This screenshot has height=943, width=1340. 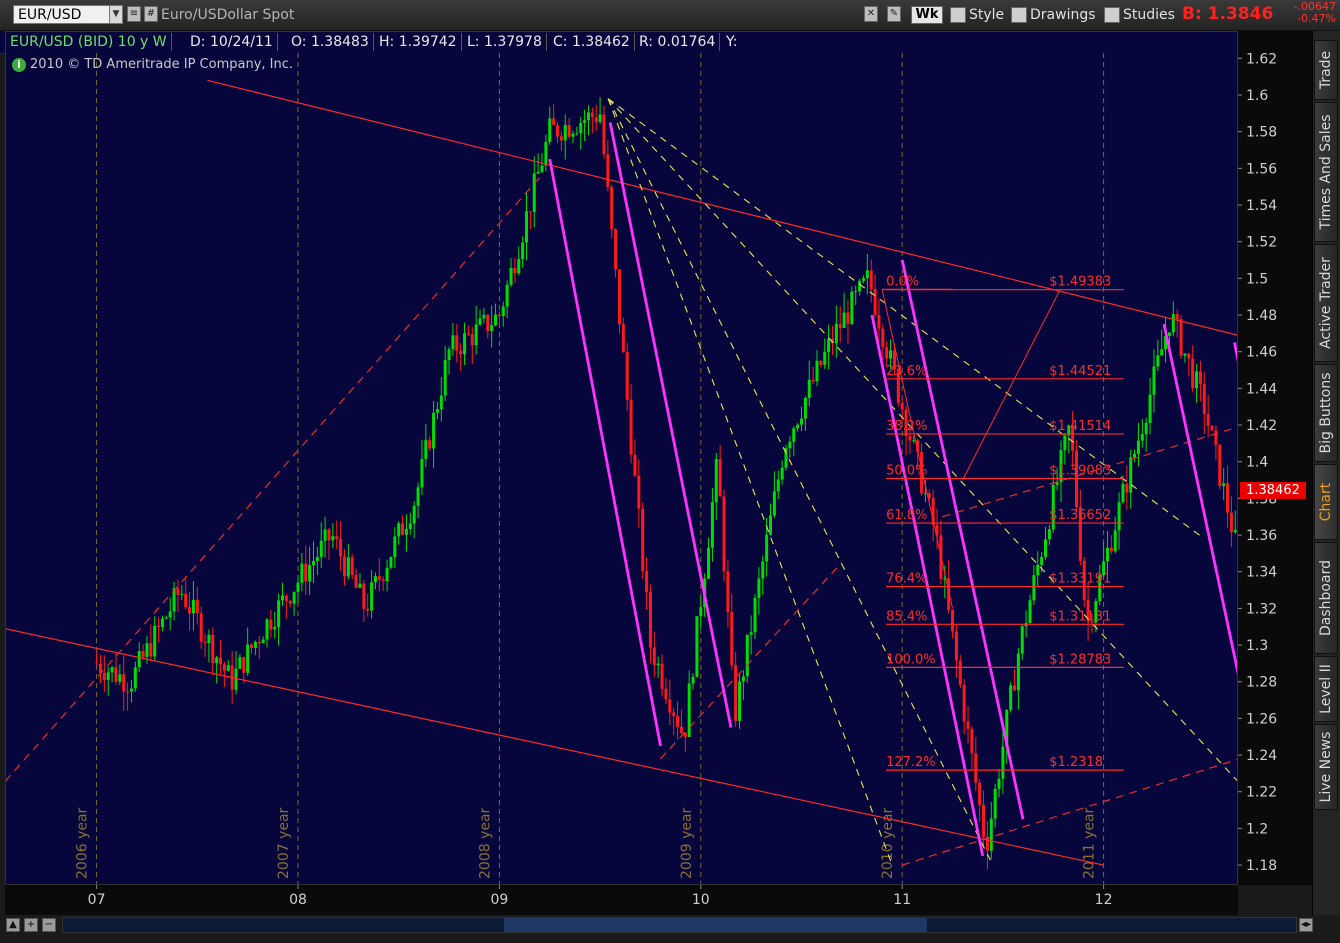 I want to click on chart-title: EUR/USD (BID) 10 y W, so click(x=89, y=42).